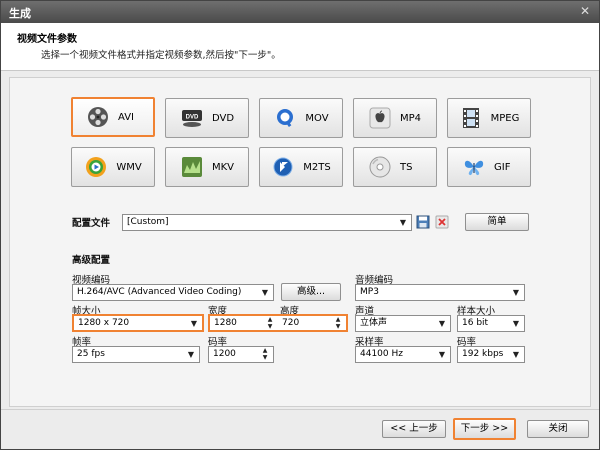 This screenshot has width=600, height=450. I want to click on video-codec-select: H.264/AVC (Advanced Video Coding) ▼, so click(173, 292).